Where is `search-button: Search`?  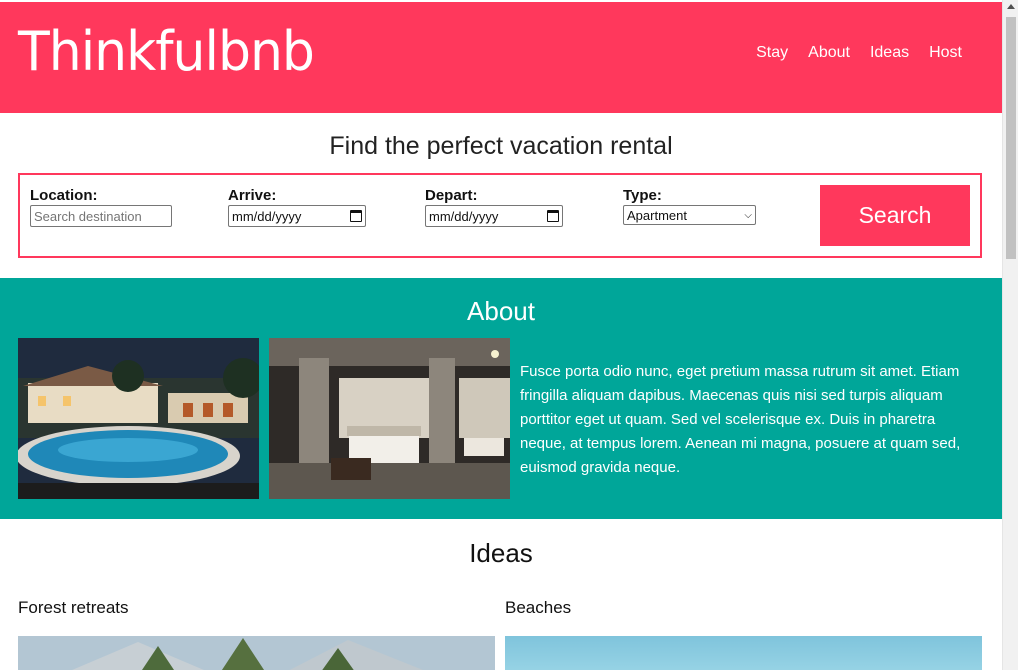
search-button: Search is located at coordinates (895, 215).